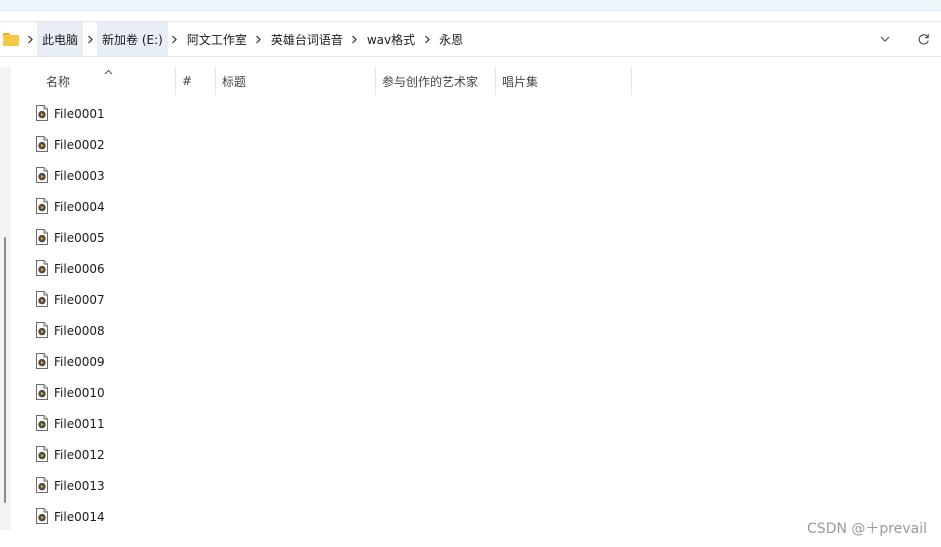 The width and height of the screenshot is (941, 547). Describe the element at coordinates (307, 39) in the screenshot. I see `breadcrumb-item-hero-voice: 英雄台词语音` at that location.